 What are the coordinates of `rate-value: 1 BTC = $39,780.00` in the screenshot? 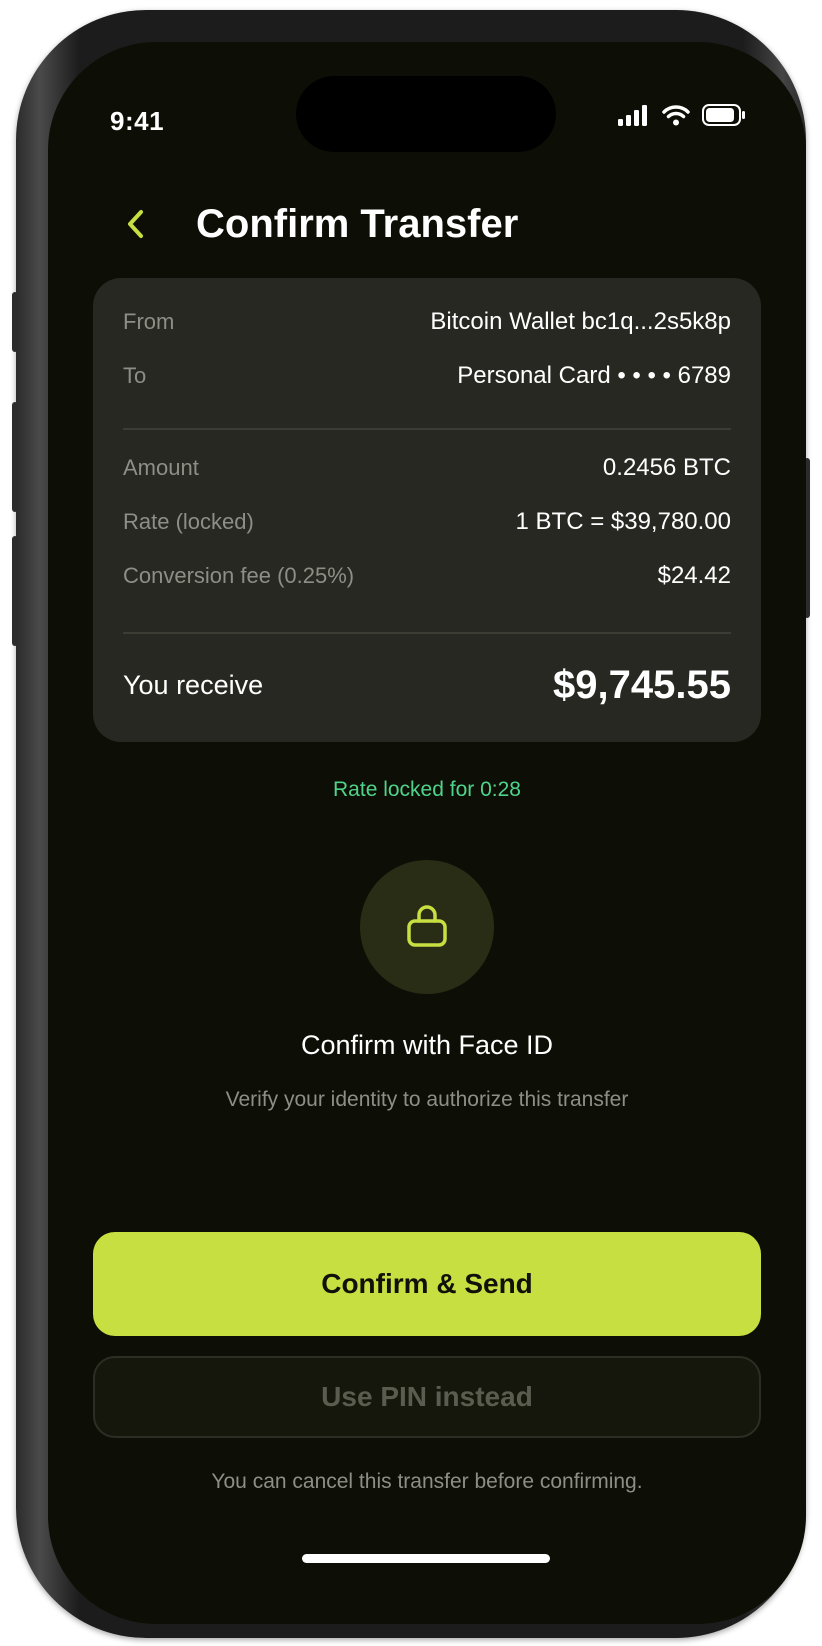 It's located at (623, 521).